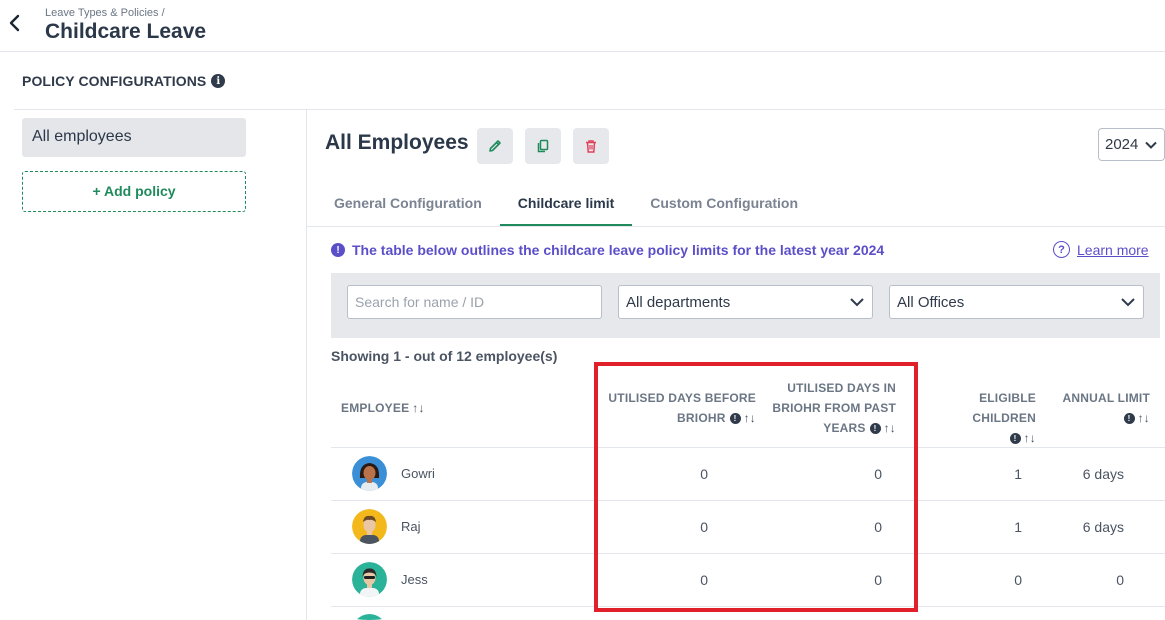 This screenshot has height=620, width=1165. I want to click on search-input, so click(474, 302).